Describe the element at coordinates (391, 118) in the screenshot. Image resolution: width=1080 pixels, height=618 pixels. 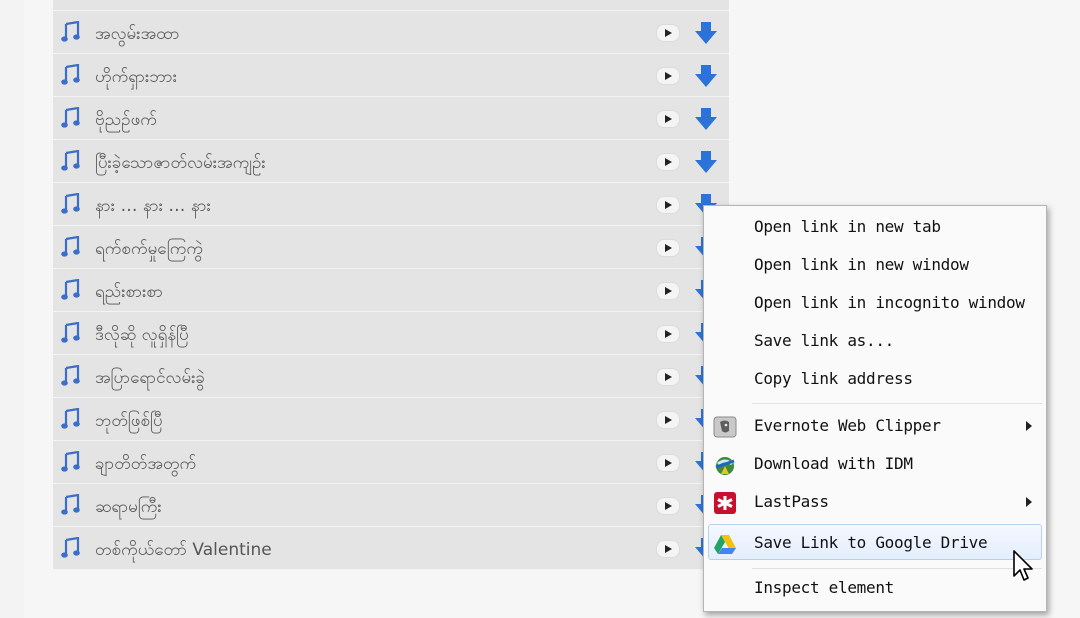
I see `song-row: ဗိုညဥ်ဖက်` at that location.